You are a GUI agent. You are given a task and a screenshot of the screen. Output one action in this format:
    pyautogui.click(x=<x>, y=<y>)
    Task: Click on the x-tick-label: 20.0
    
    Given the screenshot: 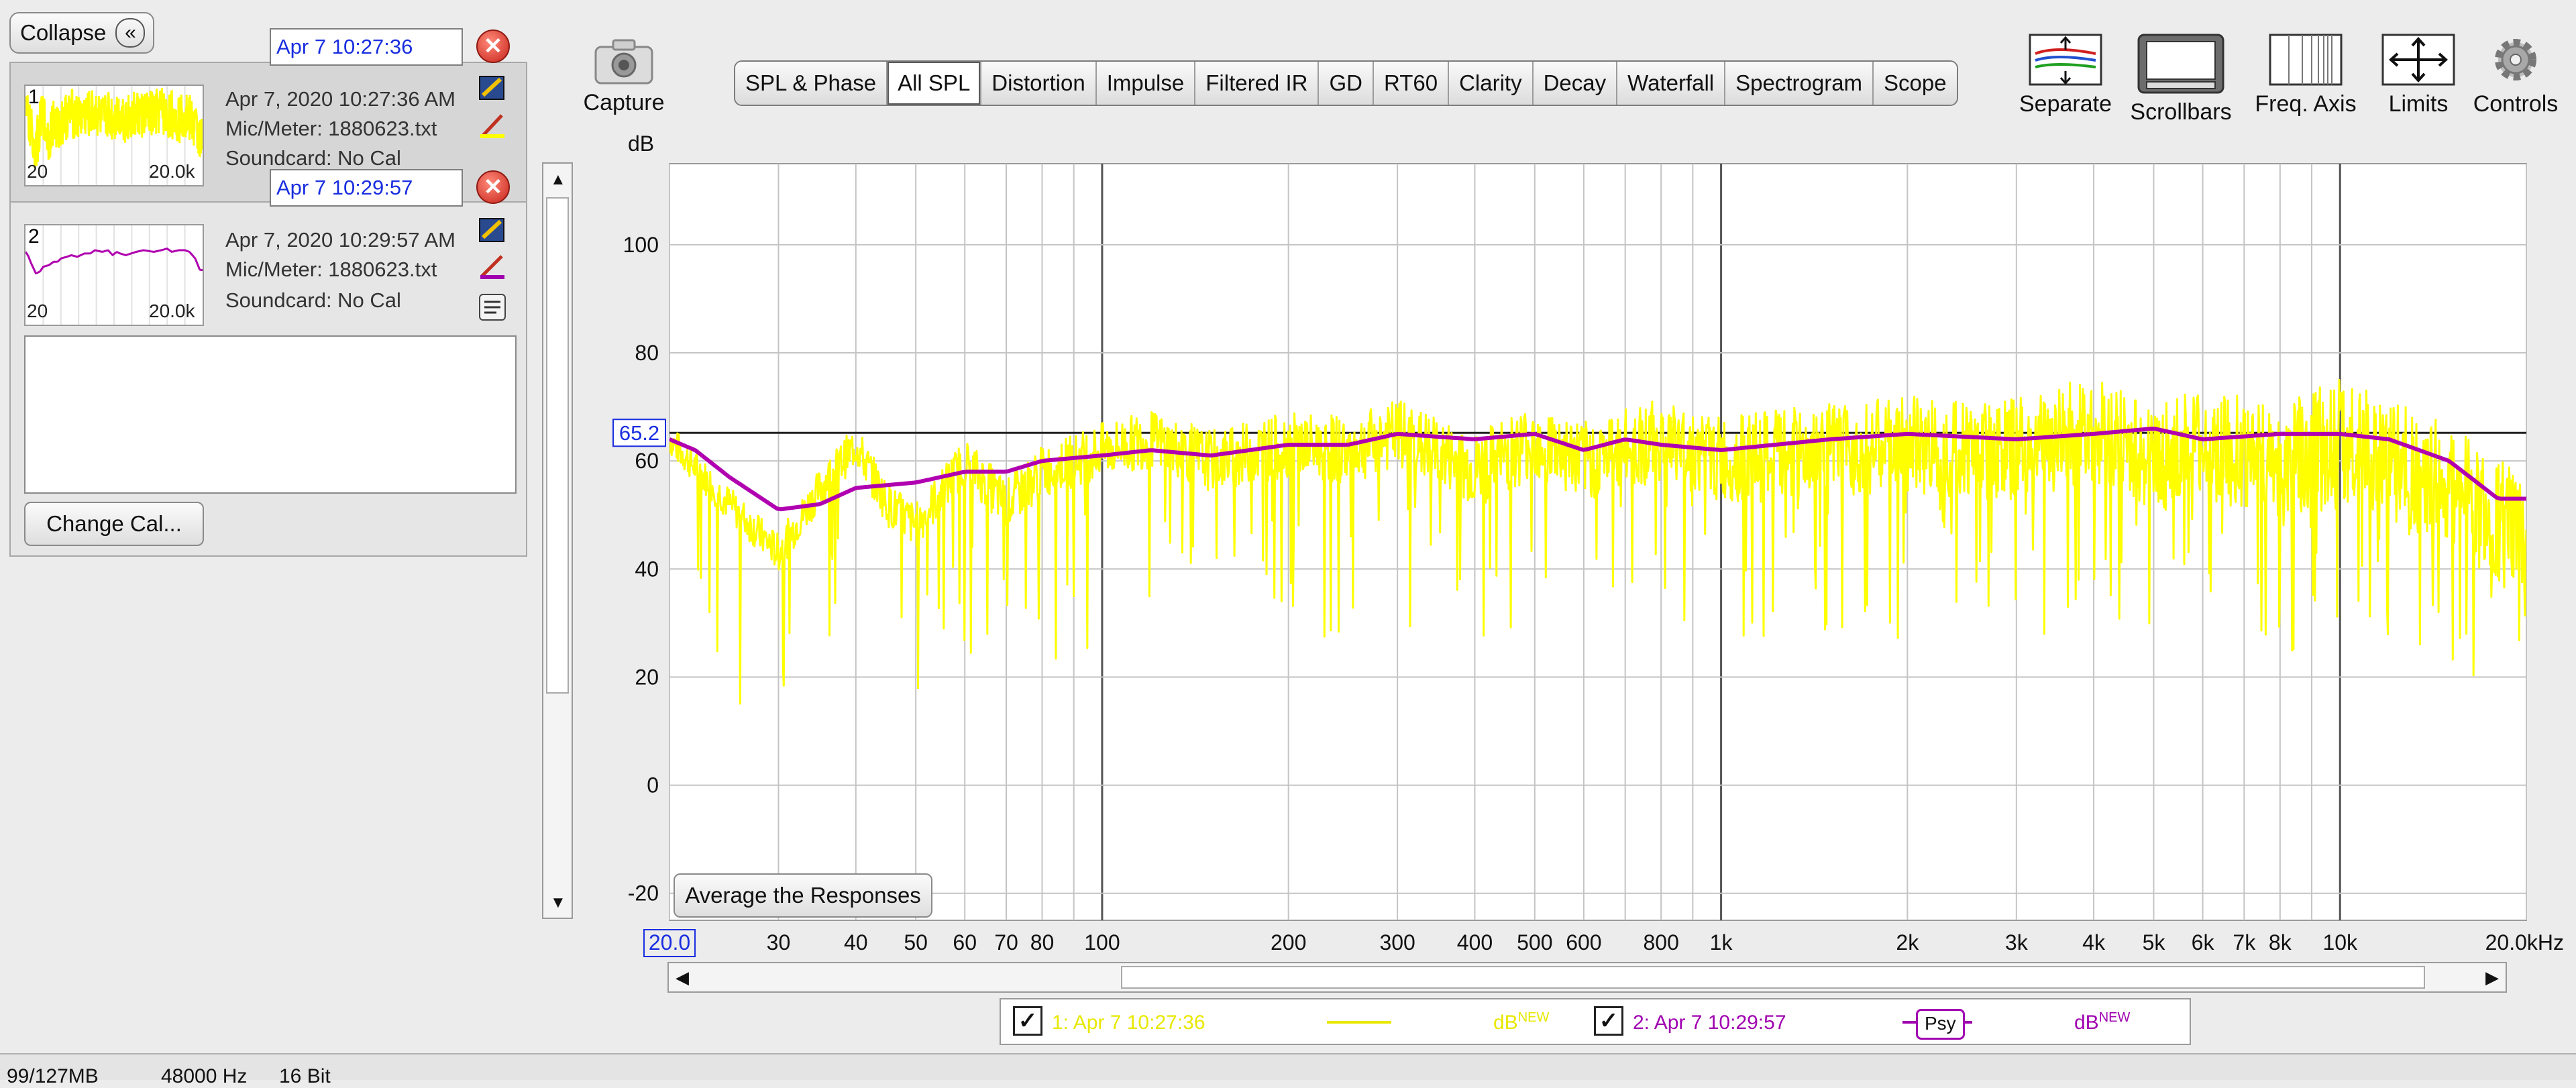 What is the action you would take?
    pyautogui.click(x=669, y=942)
    